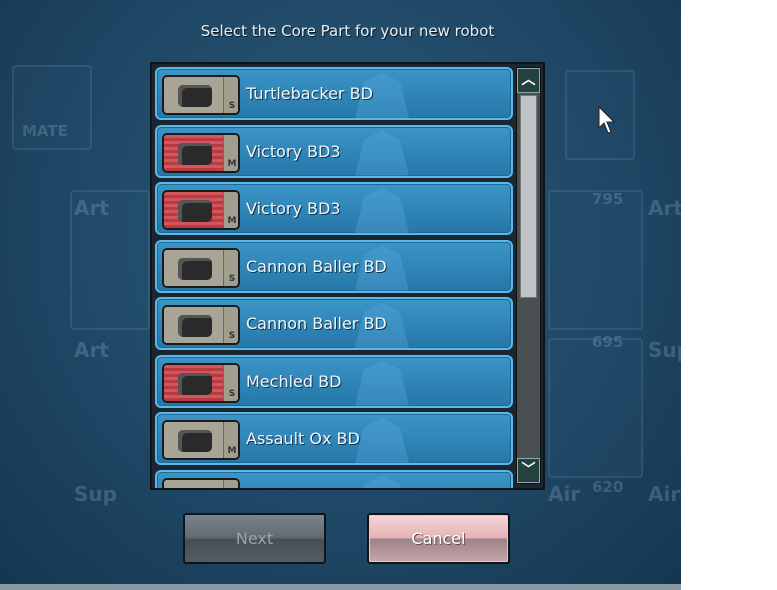 This screenshot has height=590, width=777. What do you see at coordinates (309, 93) in the screenshot?
I see `part-name: Turtlebacker BD` at bounding box center [309, 93].